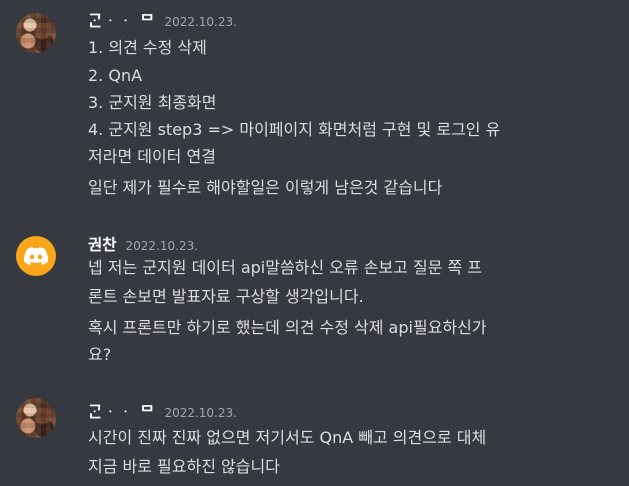  Describe the element at coordinates (152, 156) in the screenshot. I see `message-line: 저라면 데이터 연결` at that location.